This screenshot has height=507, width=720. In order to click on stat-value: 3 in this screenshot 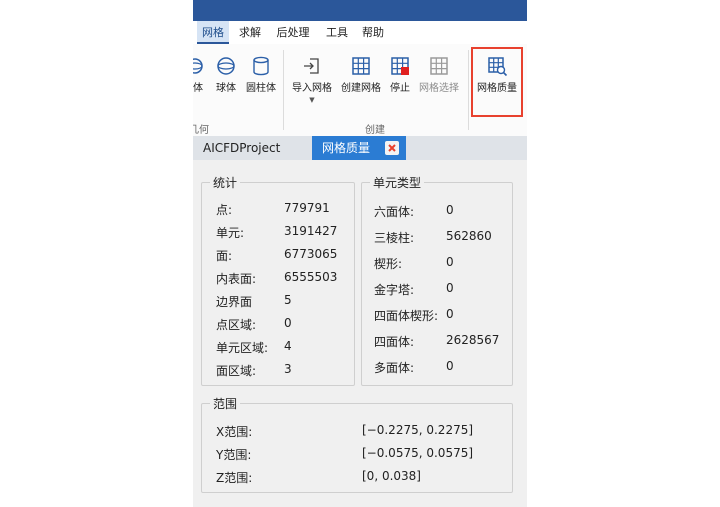, I will do `click(288, 369)`.